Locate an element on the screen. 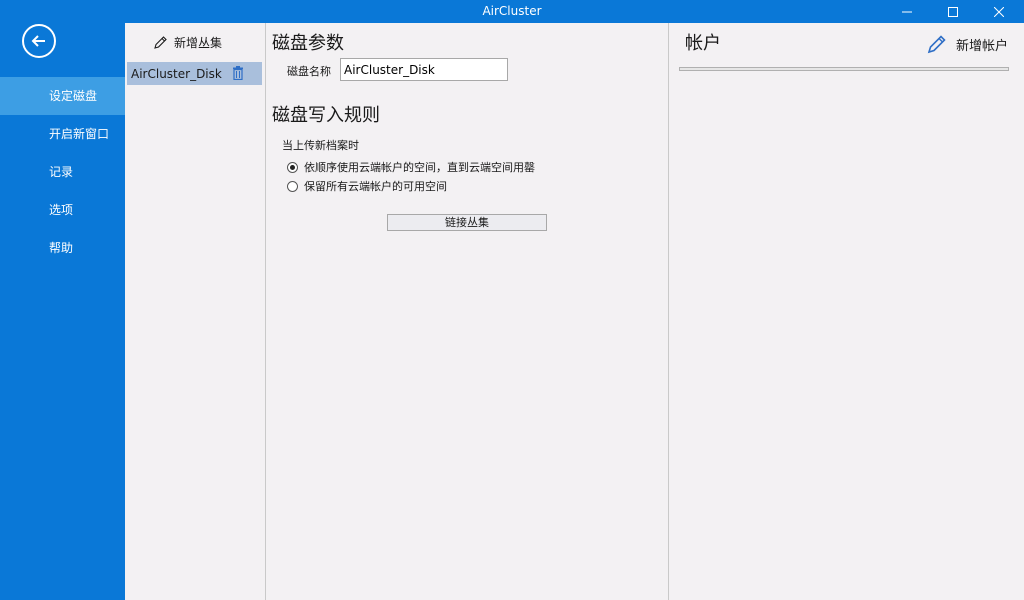 This screenshot has width=1024, height=600. add-account-button: 新增帐户 is located at coordinates (967, 44).